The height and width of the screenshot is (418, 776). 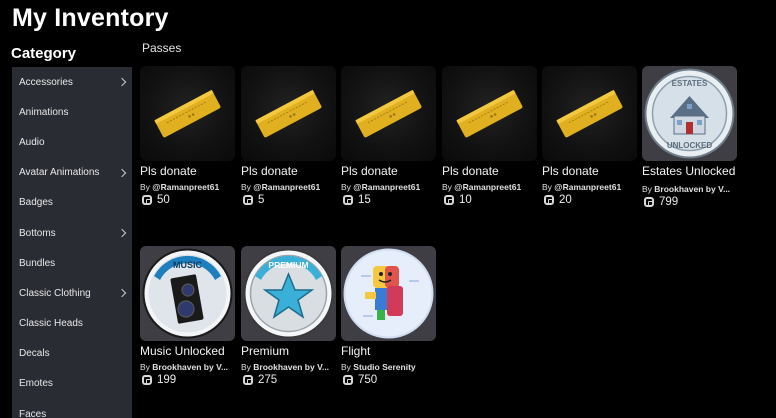 I want to click on price-value: 20, so click(x=565, y=200).